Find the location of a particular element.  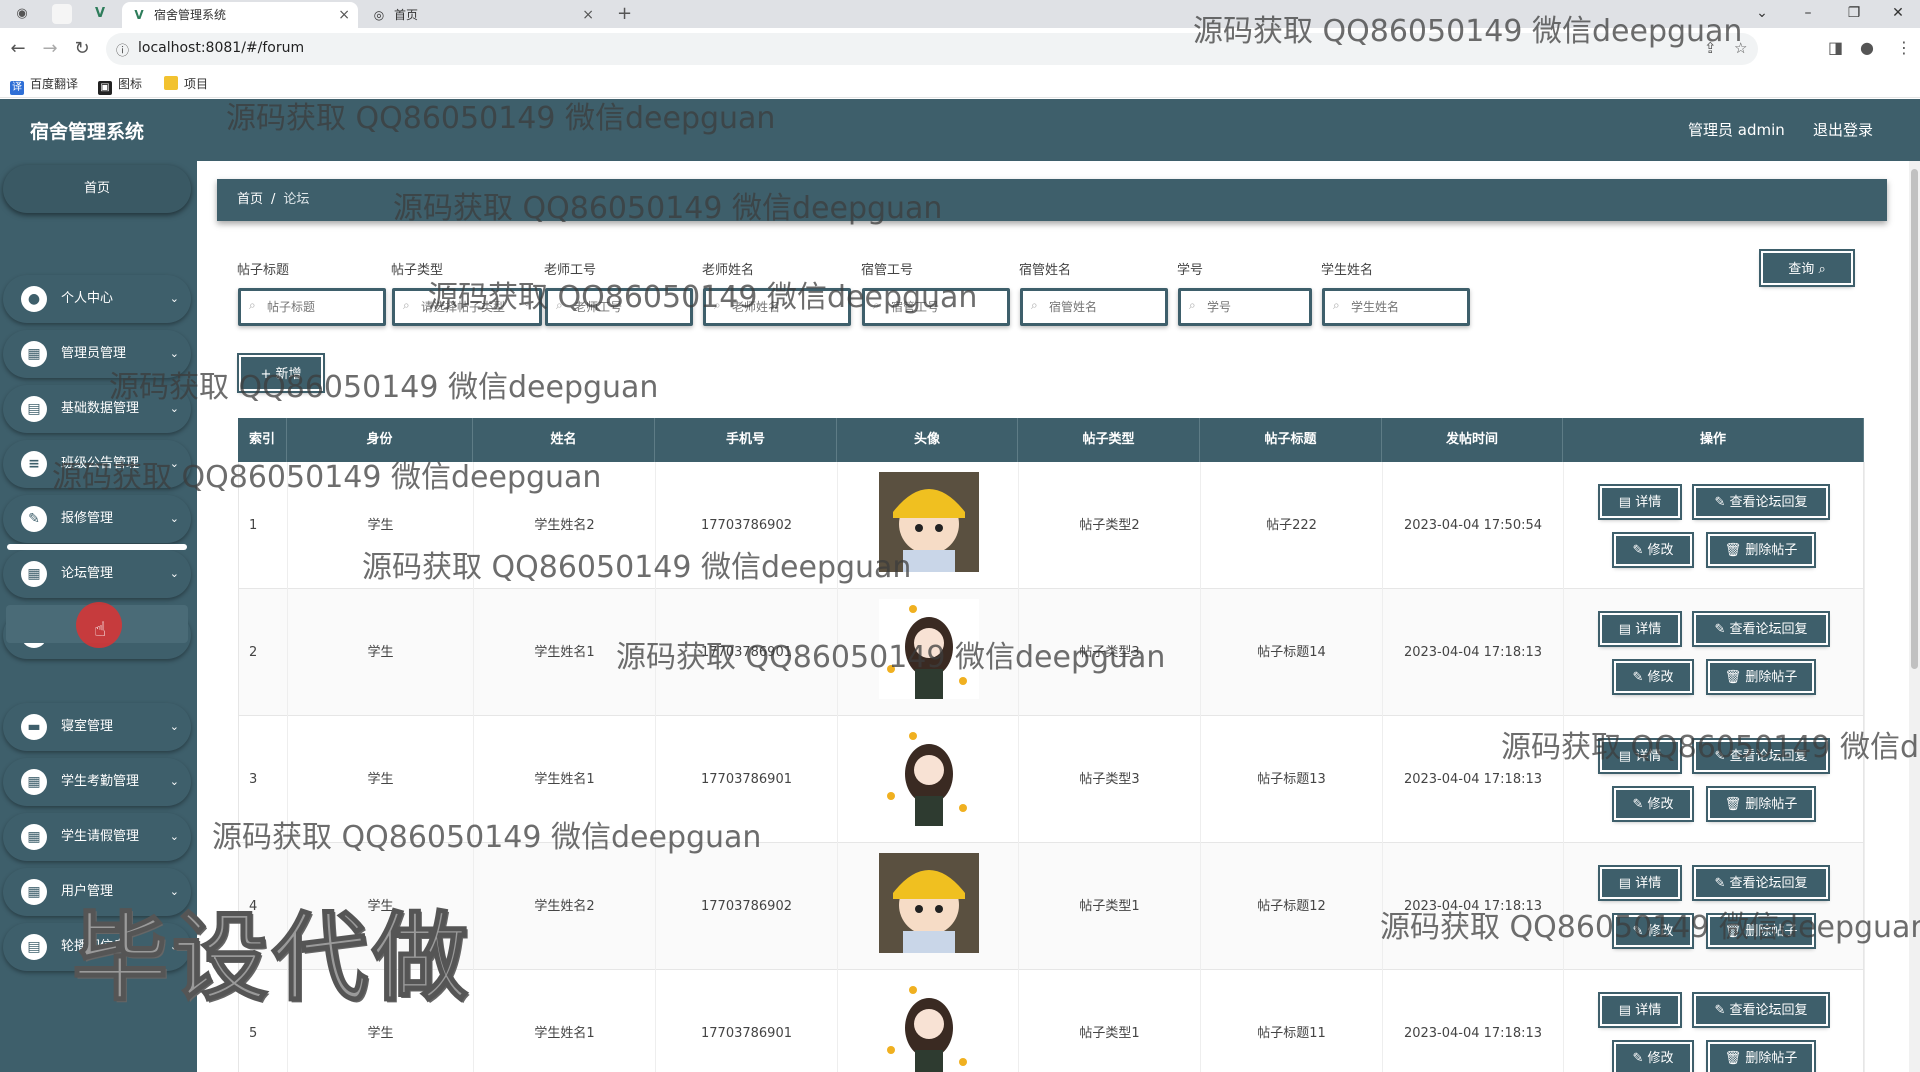

cell-time: 2023-04-04 17:18:13 is located at coordinates (1473, 1021).